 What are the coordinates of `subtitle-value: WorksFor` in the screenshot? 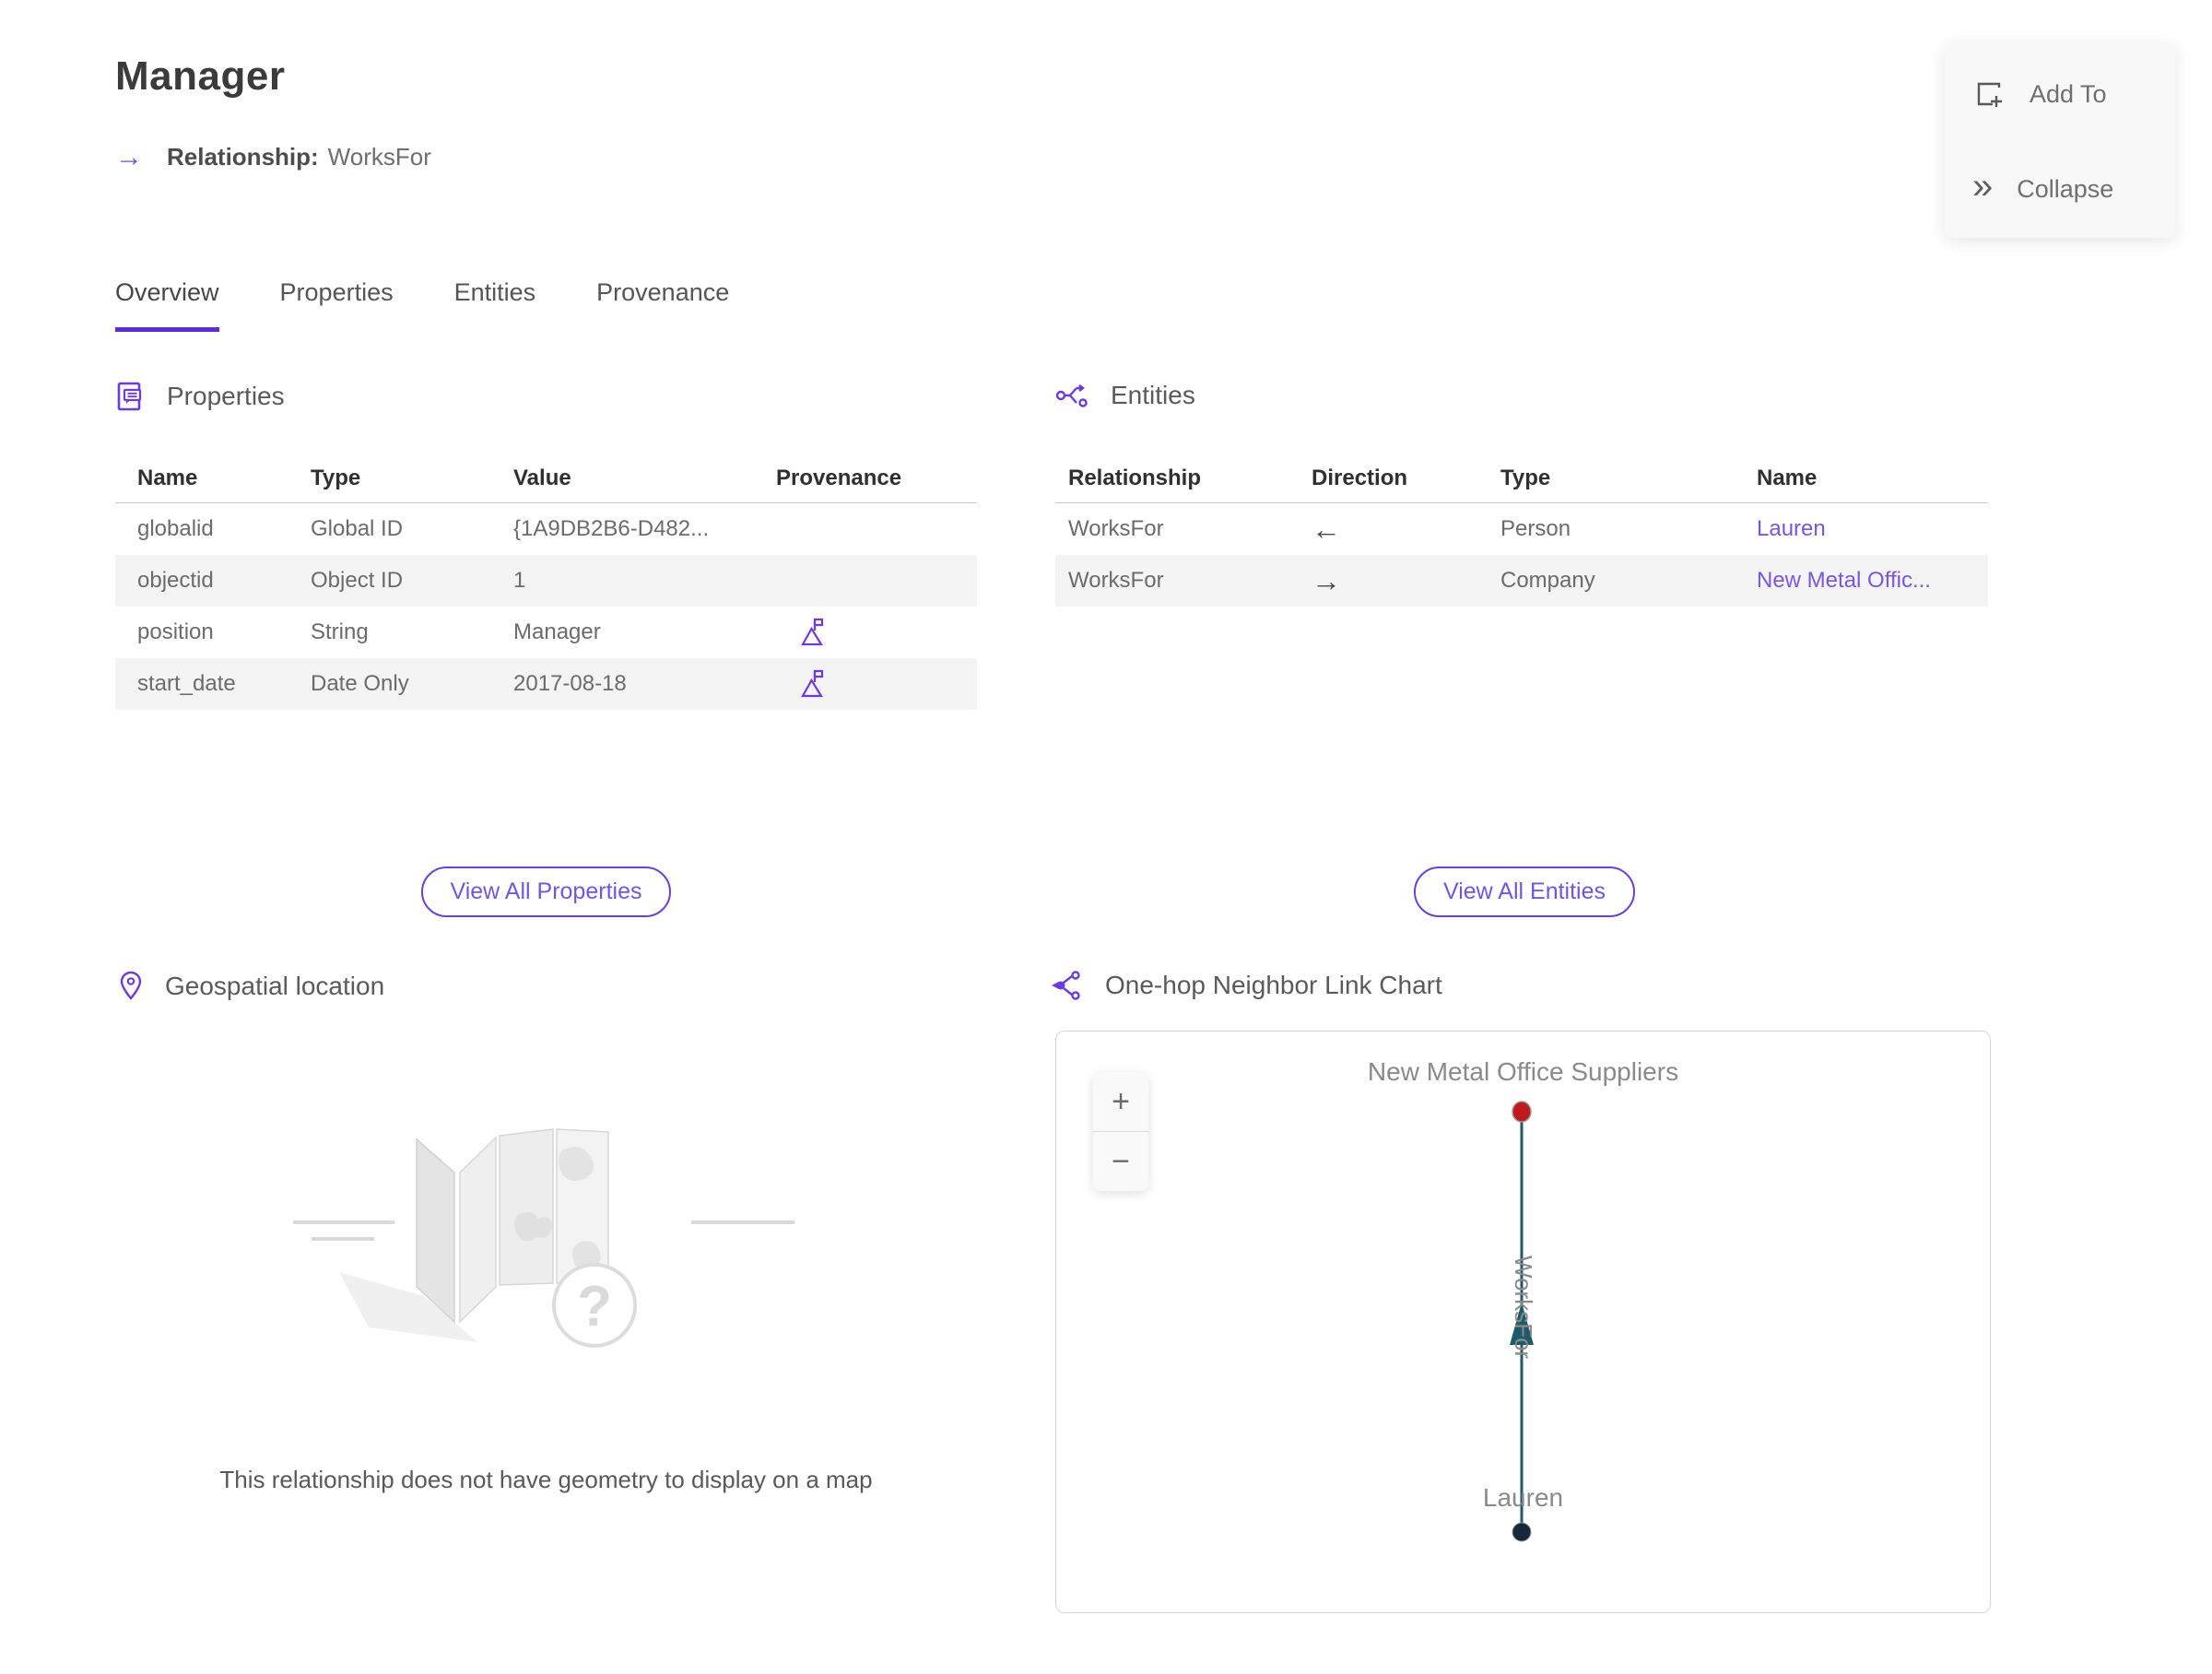 It's located at (379, 157).